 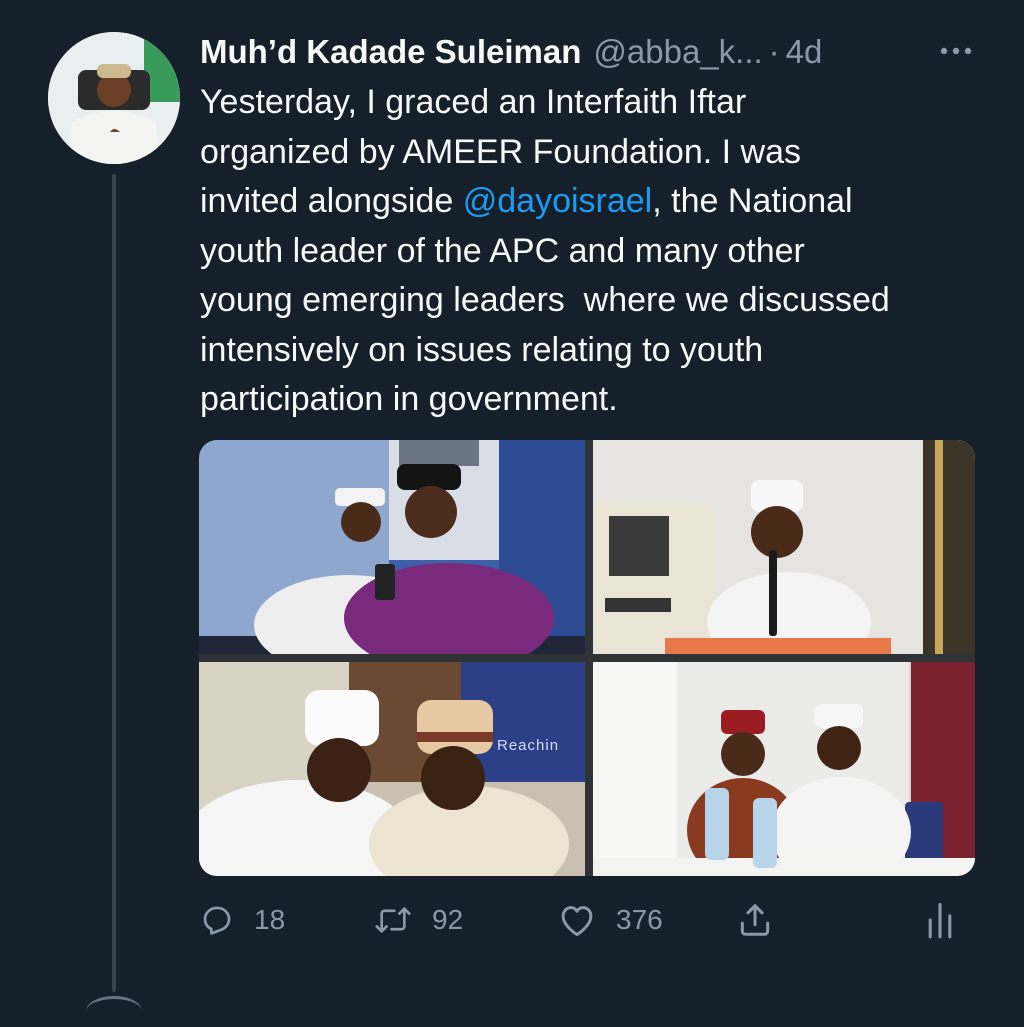 I want to click on author-name: Muh’d Kadade Suleiman, so click(x=390, y=52).